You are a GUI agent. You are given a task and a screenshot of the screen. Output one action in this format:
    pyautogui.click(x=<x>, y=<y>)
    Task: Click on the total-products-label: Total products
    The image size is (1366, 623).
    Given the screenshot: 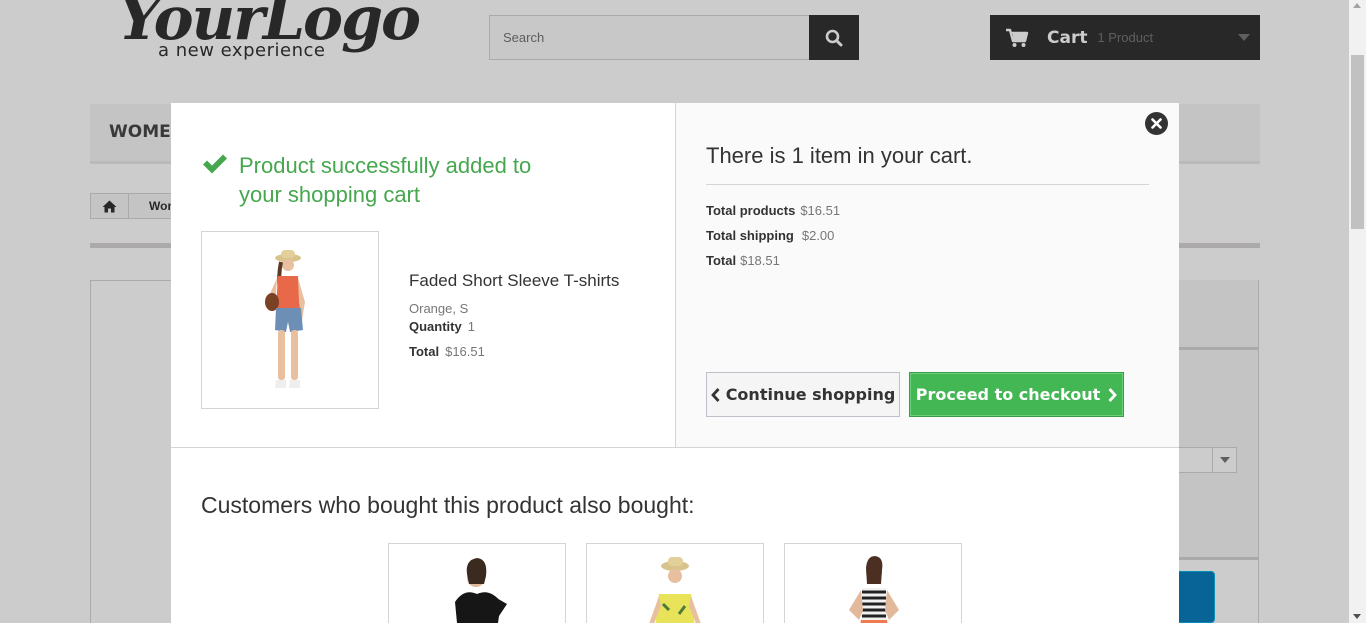 What is the action you would take?
    pyautogui.click(x=751, y=210)
    